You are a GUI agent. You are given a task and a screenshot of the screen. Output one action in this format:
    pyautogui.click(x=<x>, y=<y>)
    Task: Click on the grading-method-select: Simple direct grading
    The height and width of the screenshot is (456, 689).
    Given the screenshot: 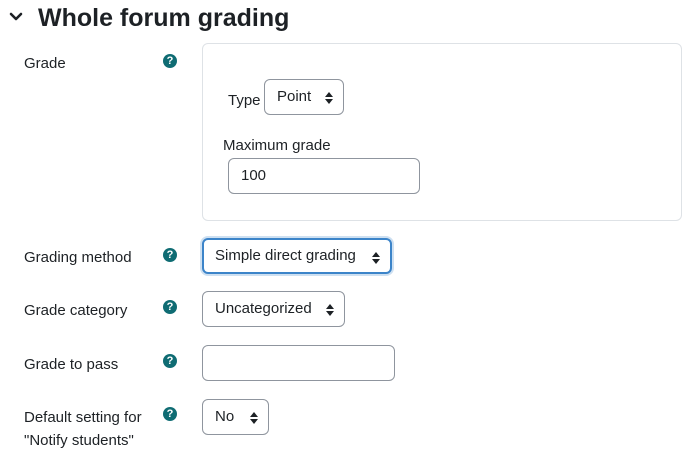 What is the action you would take?
    pyautogui.click(x=297, y=256)
    